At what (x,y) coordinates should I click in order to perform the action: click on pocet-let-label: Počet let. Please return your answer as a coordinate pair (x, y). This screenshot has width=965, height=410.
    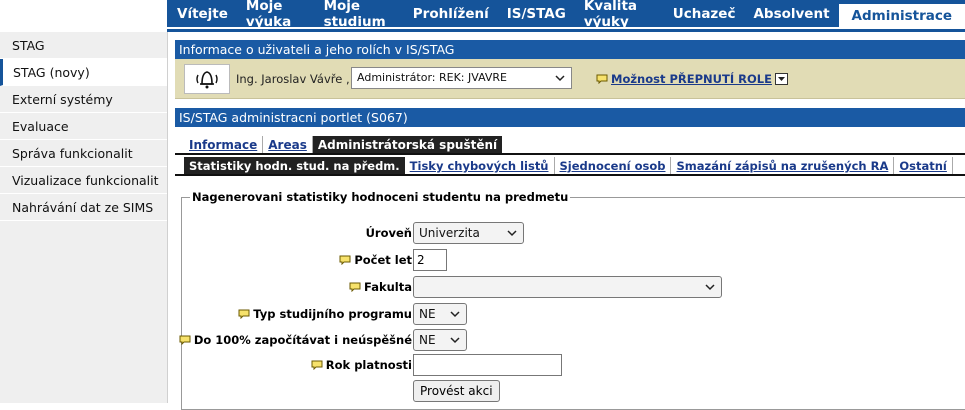
    Looking at the image, I should click on (383, 260).